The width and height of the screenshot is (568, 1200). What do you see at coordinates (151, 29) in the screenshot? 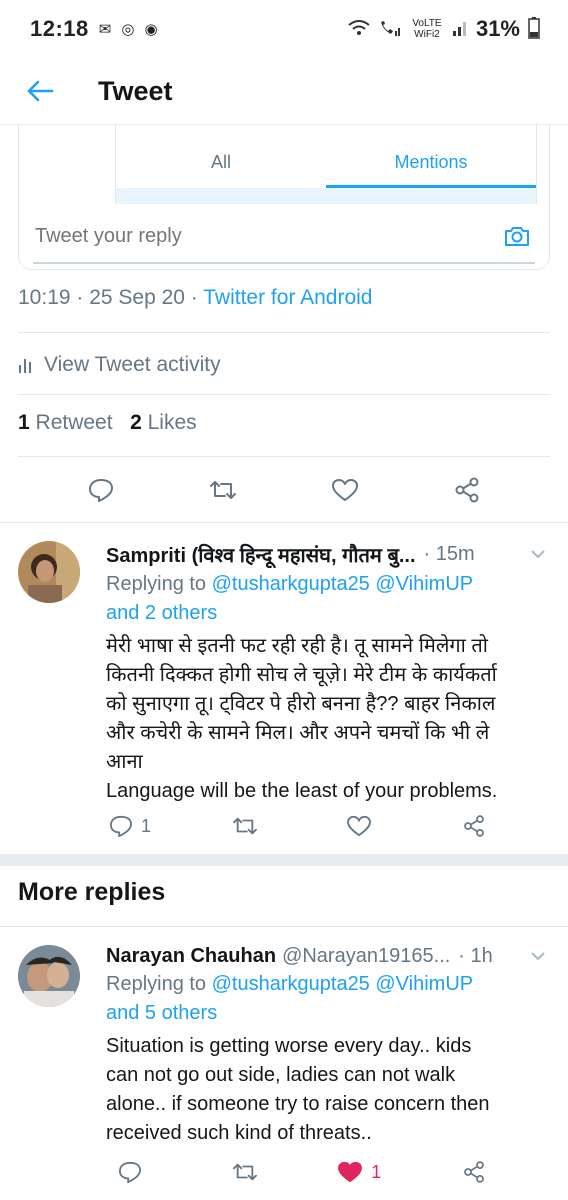
I see `app-notification-icon: ◉` at bounding box center [151, 29].